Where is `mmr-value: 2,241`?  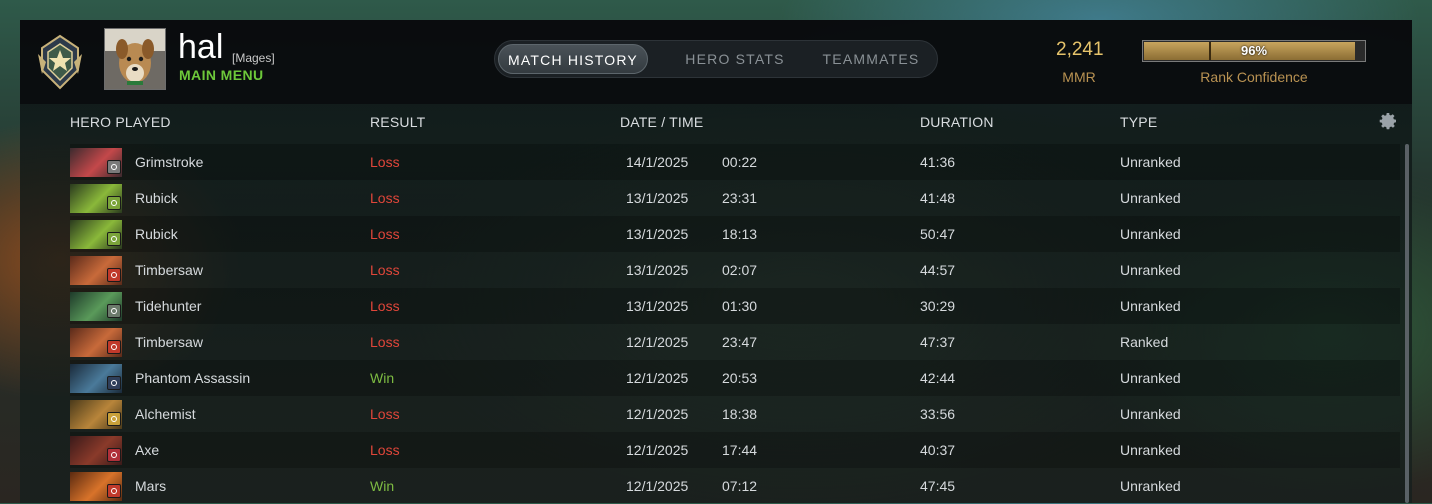
mmr-value: 2,241 is located at coordinates (1080, 49).